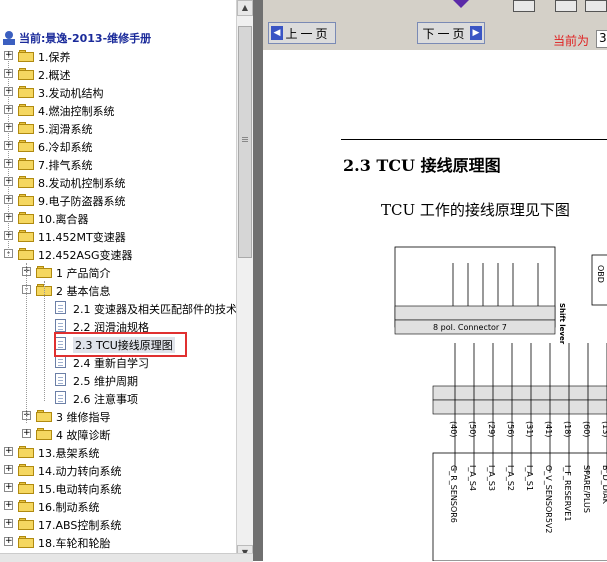 The image size is (607, 562). I want to click on highlight-annotation-box, so click(120, 344).